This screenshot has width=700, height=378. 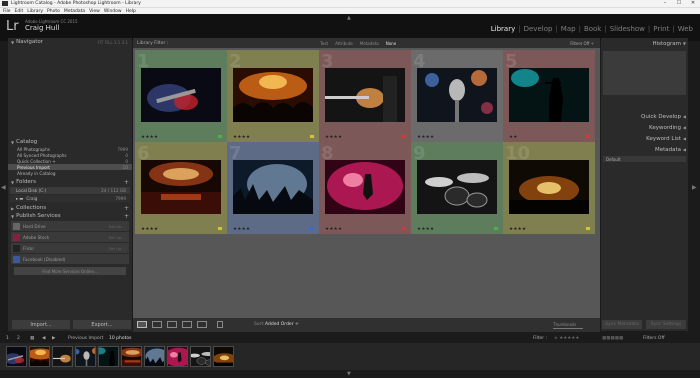 What do you see at coordinates (70, 198) in the screenshot?
I see `folder-craig: ▸ ▬ Craig 7999` at bounding box center [70, 198].